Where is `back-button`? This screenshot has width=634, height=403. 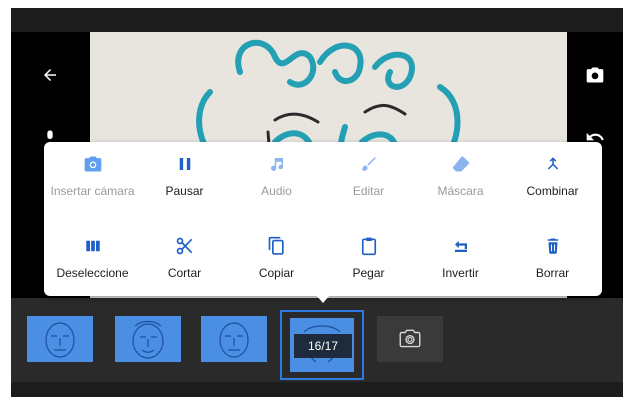
back-button is located at coordinates (50, 75).